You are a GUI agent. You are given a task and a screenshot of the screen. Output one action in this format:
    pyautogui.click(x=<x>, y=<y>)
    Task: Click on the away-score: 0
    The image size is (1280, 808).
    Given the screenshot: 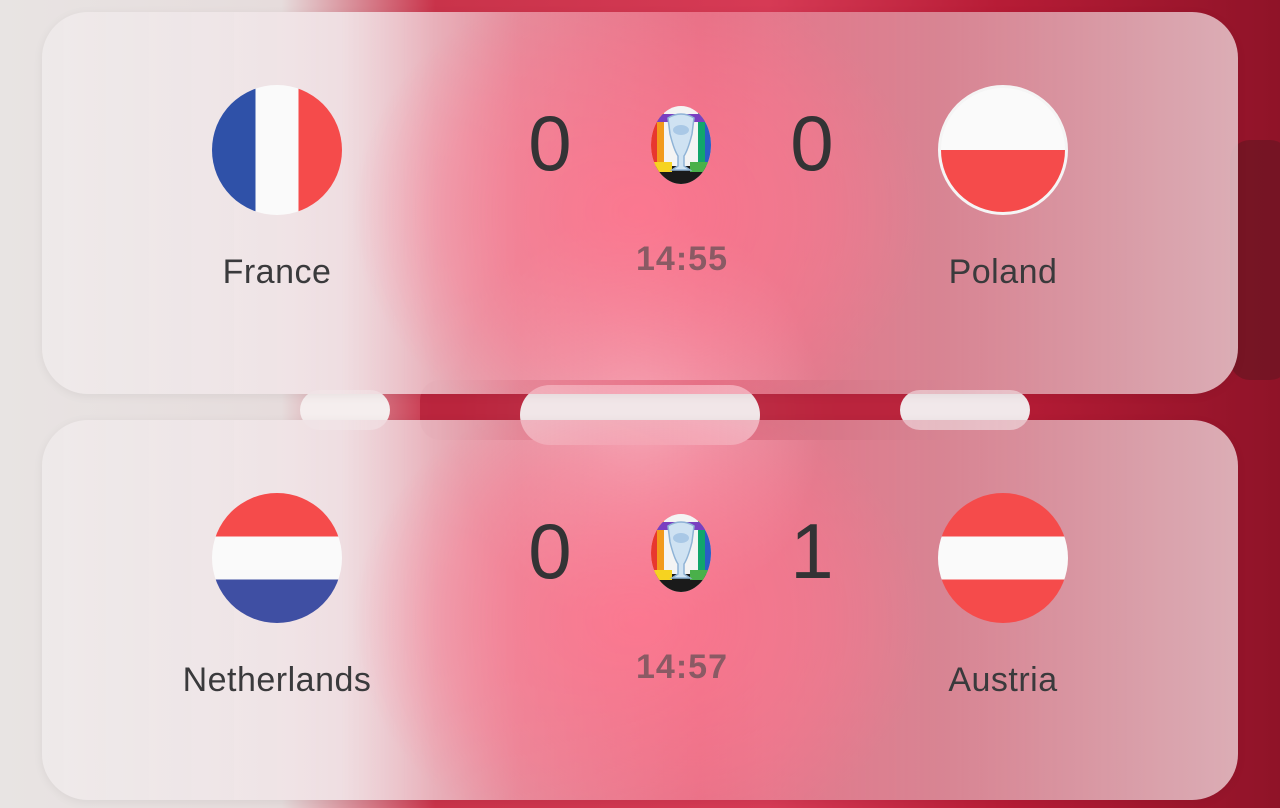 What is the action you would take?
    pyautogui.click(x=812, y=143)
    